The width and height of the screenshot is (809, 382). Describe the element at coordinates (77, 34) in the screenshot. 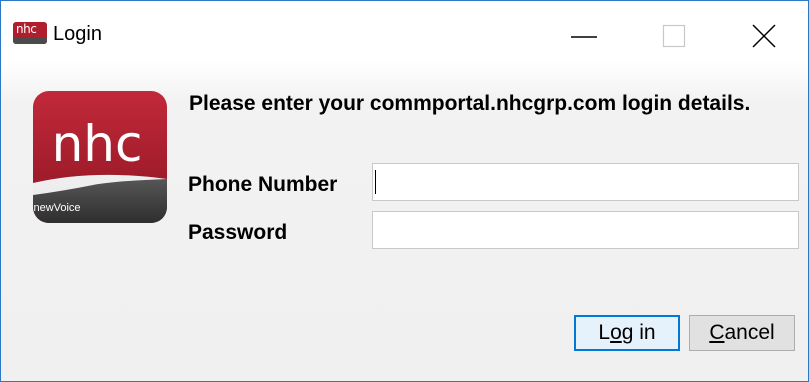

I see `window-title: Login` at that location.